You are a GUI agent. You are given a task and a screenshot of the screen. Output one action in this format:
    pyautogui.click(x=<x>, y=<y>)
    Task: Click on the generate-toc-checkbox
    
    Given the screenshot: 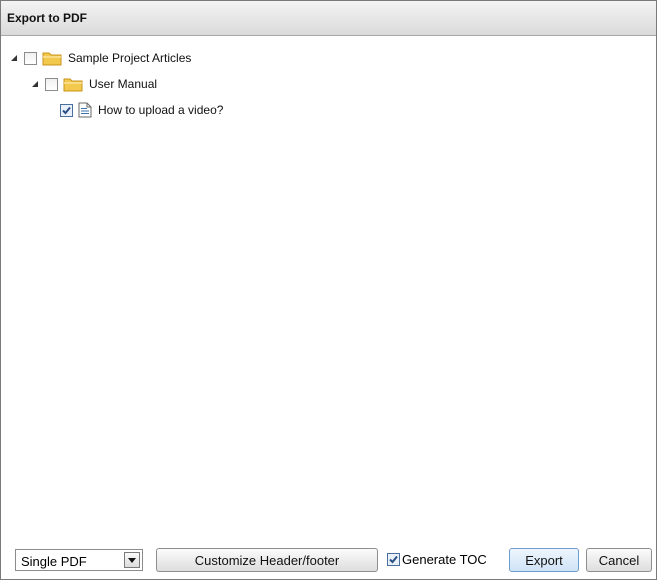 What is the action you would take?
    pyautogui.click(x=393, y=559)
    